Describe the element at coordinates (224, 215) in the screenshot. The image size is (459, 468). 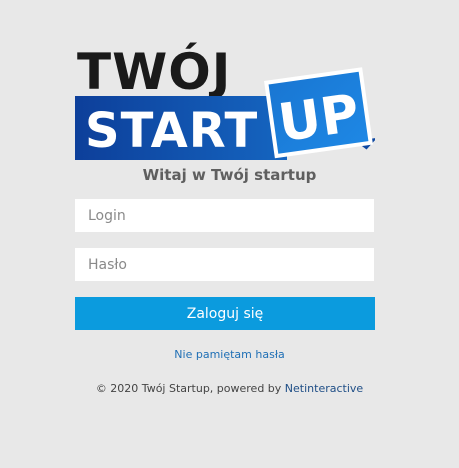
I see `login-input` at that location.